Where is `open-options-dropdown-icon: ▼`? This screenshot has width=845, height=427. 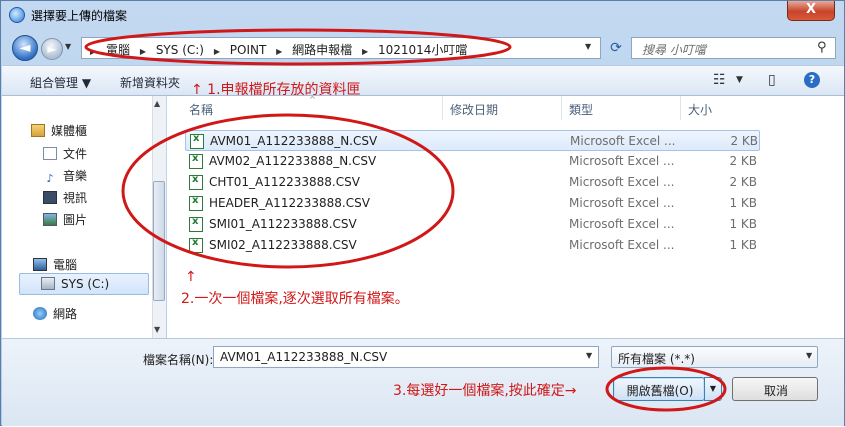 open-options-dropdown-icon: ▼ is located at coordinates (713, 389).